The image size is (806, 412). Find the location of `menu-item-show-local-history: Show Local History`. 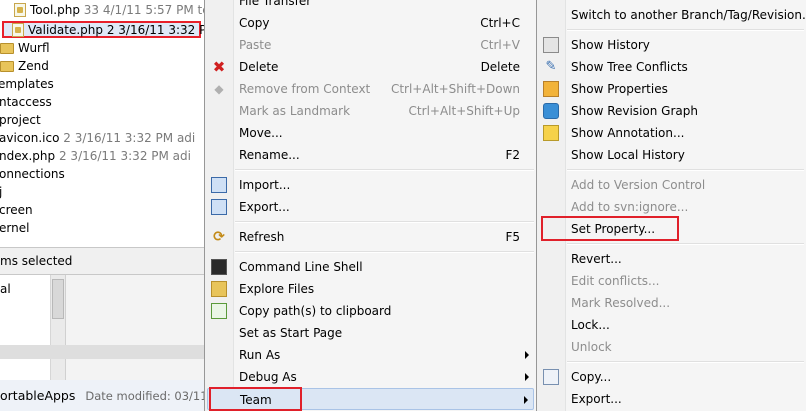

menu-item-show-local-history: Show Local History is located at coordinates (671, 155).